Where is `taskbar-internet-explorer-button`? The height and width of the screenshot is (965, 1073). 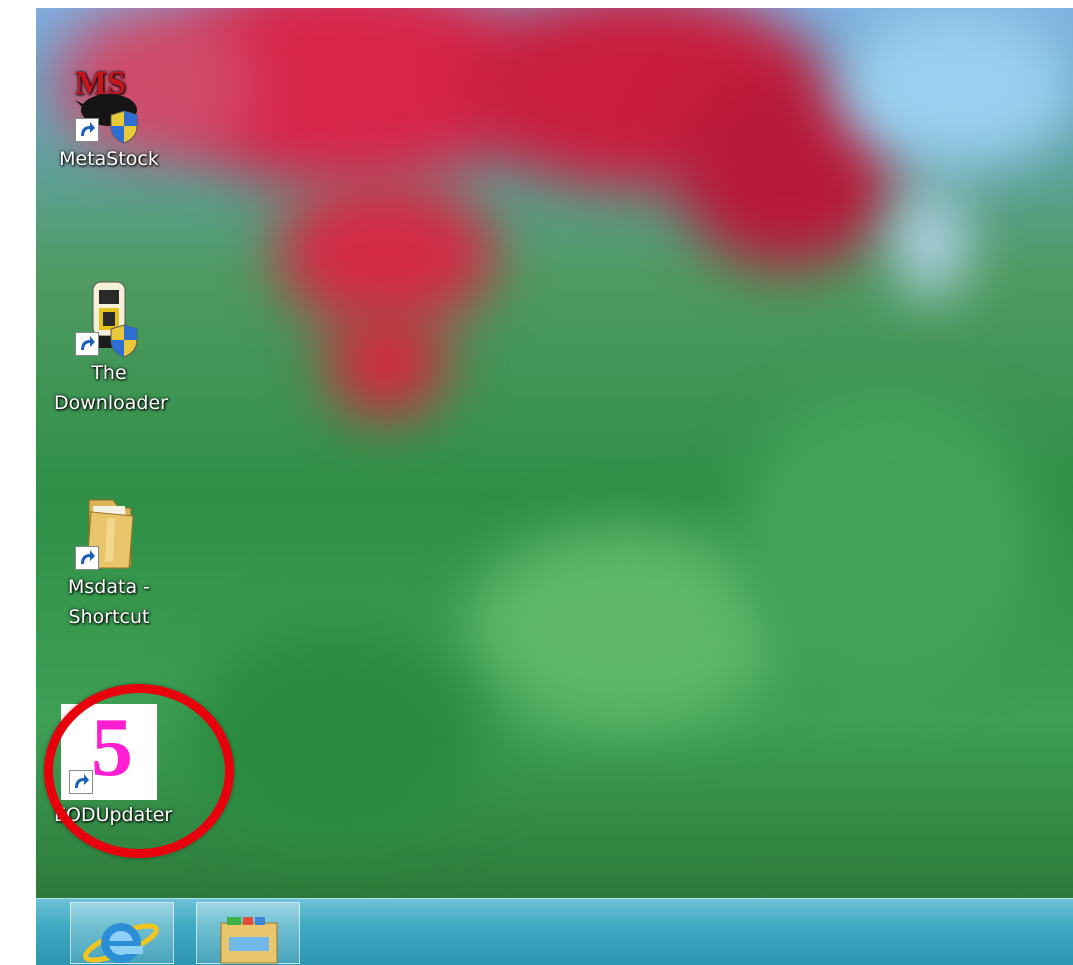
taskbar-internet-explorer-button is located at coordinates (122, 933).